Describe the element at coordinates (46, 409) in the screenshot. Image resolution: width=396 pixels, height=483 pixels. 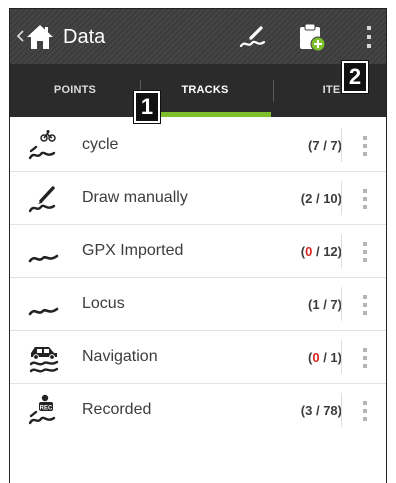
I see `svg-text: REC` at that location.